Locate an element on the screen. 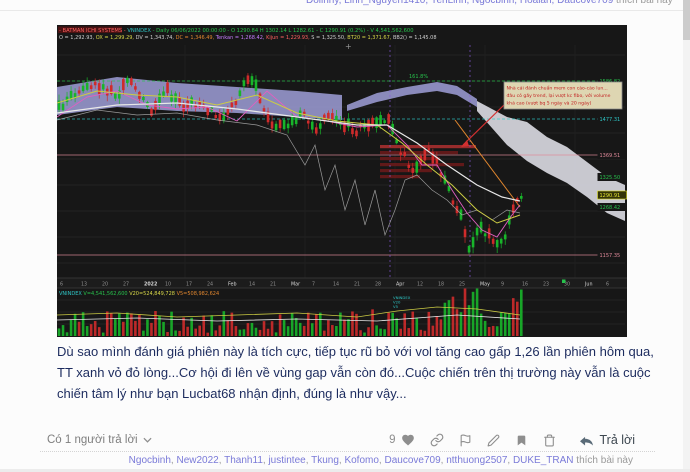  like-button is located at coordinates (408, 440).